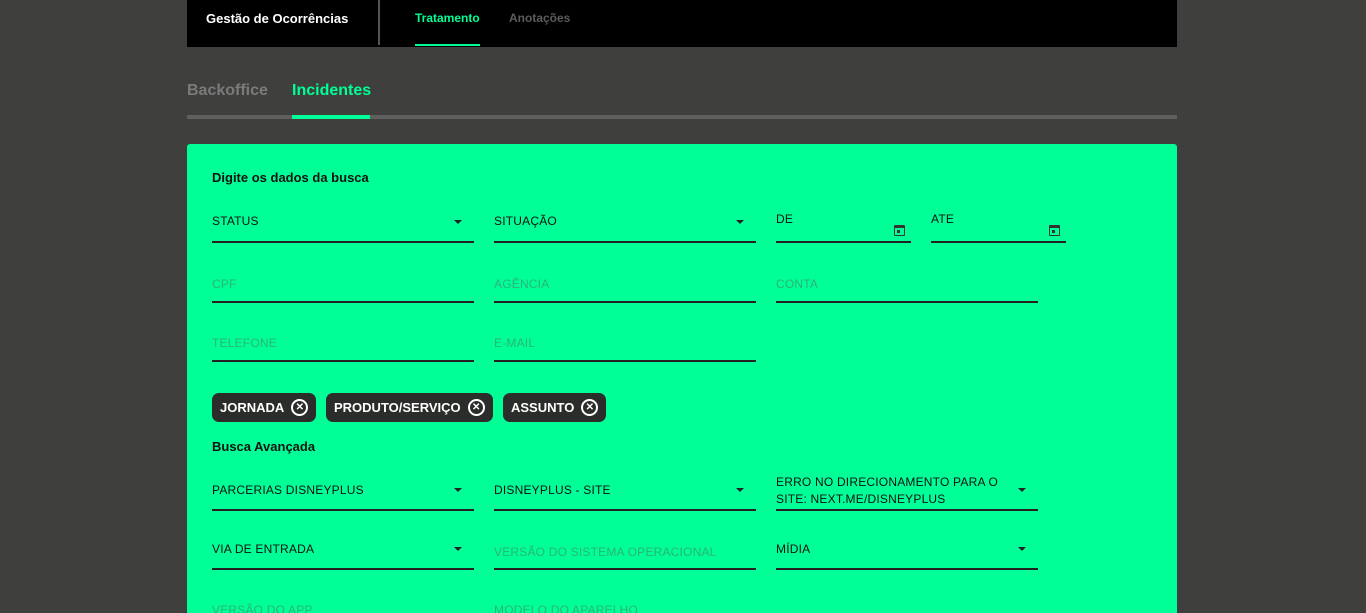 Image resolution: width=1366 pixels, height=613 pixels. I want to click on date-to-label: ATE, so click(943, 219).